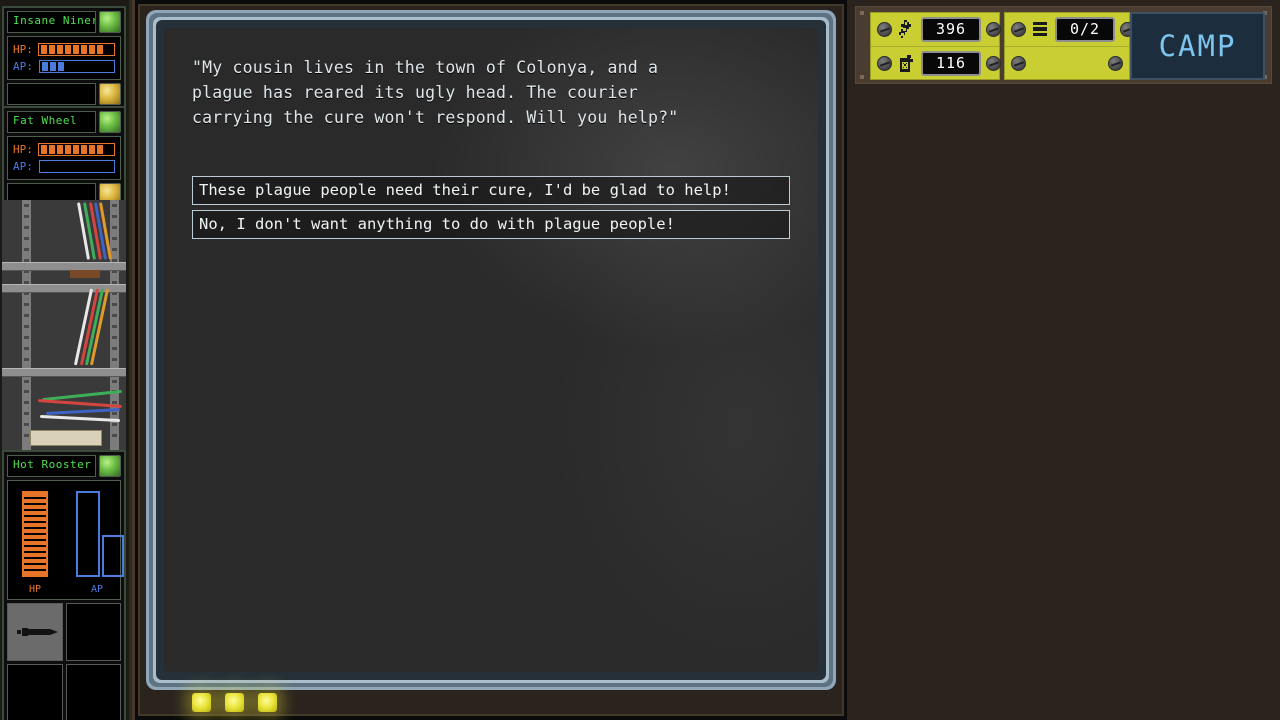 Image resolution: width=1280 pixels, height=720 pixels. I want to click on active-character-stat-graph: HP AP, so click(65, 540).